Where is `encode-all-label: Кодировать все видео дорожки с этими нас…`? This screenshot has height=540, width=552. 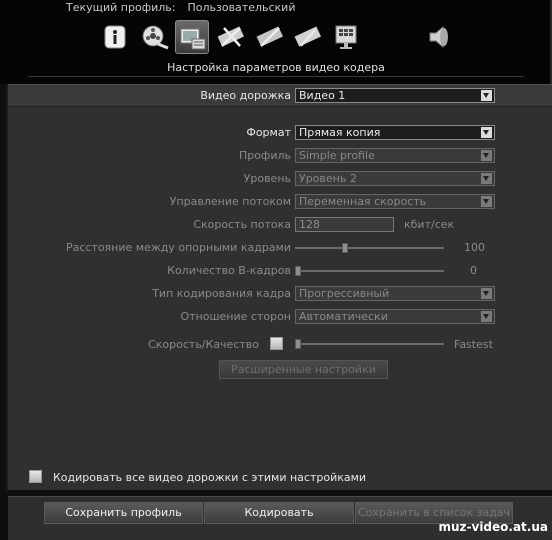
encode-all-label: Кодировать все видео дорожки с этими нас… is located at coordinates (210, 477).